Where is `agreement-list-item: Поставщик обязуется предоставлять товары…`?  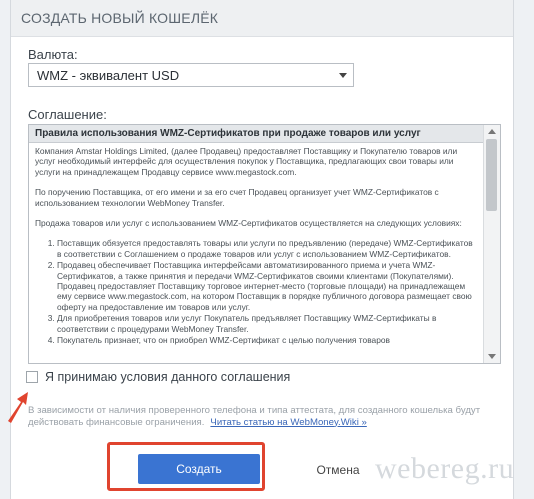
agreement-list-item: Поставщик обязуется предоставлять товары… is located at coordinates (267, 248).